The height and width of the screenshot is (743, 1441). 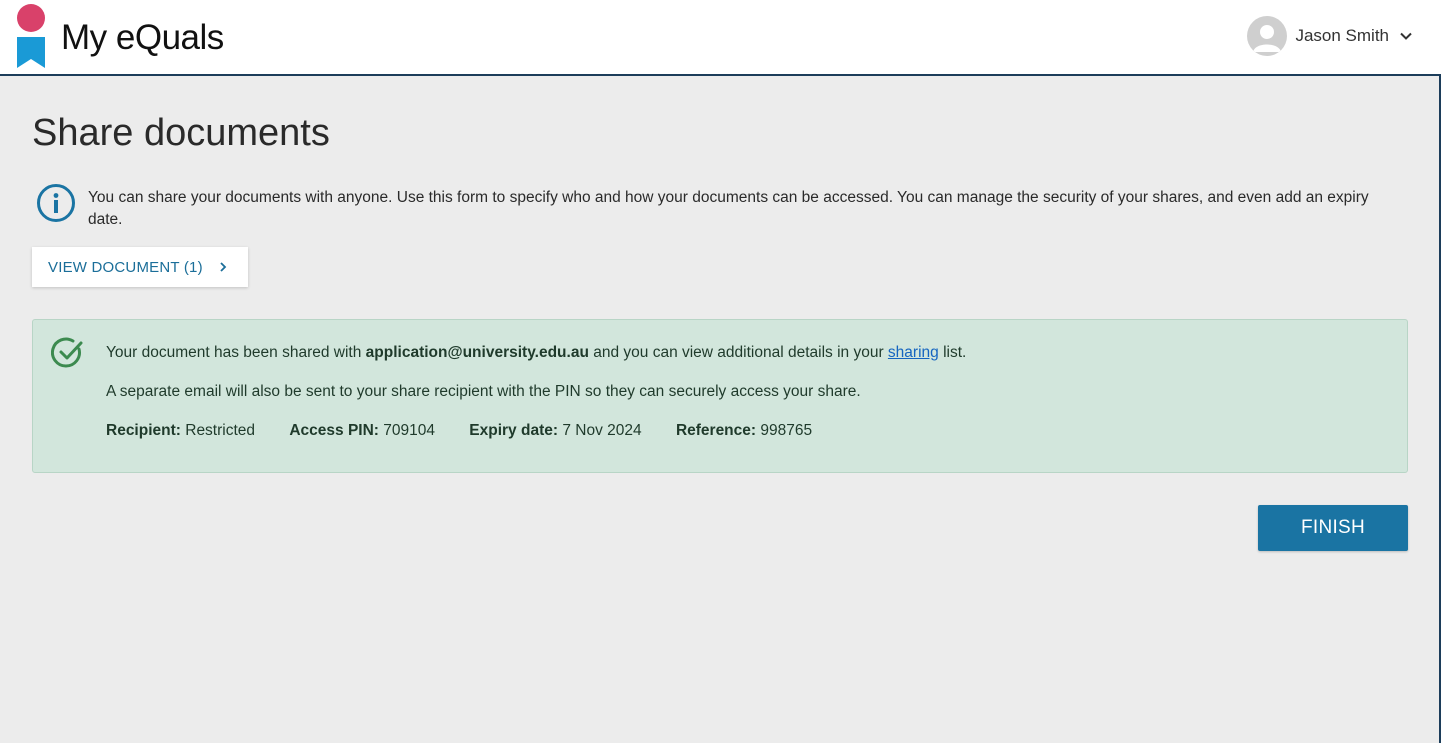 What do you see at coordinates (334, 430) in the screenshot?
I see `access-pin-label: Access PIN:` at bounding box center [334, 430].